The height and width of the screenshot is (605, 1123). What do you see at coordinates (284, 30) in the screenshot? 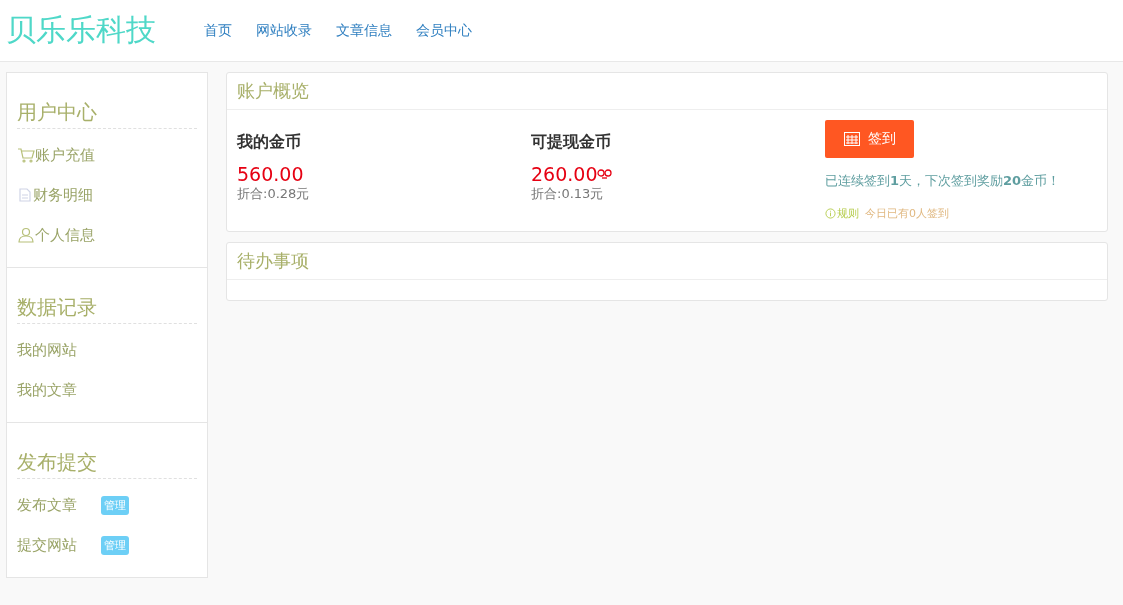
I see `nav-link: 网站收录` at bounding box center [284, 30].